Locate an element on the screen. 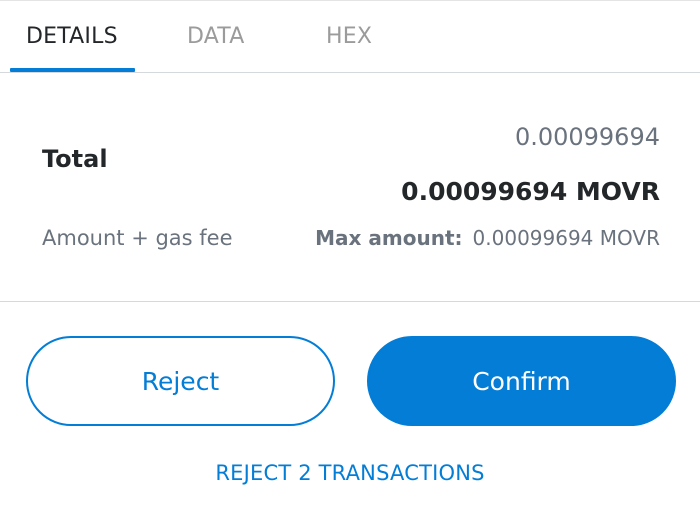 The width and height of the screenshot is (700, 508). active-tab-indicator is located at coordinates (72, 70).